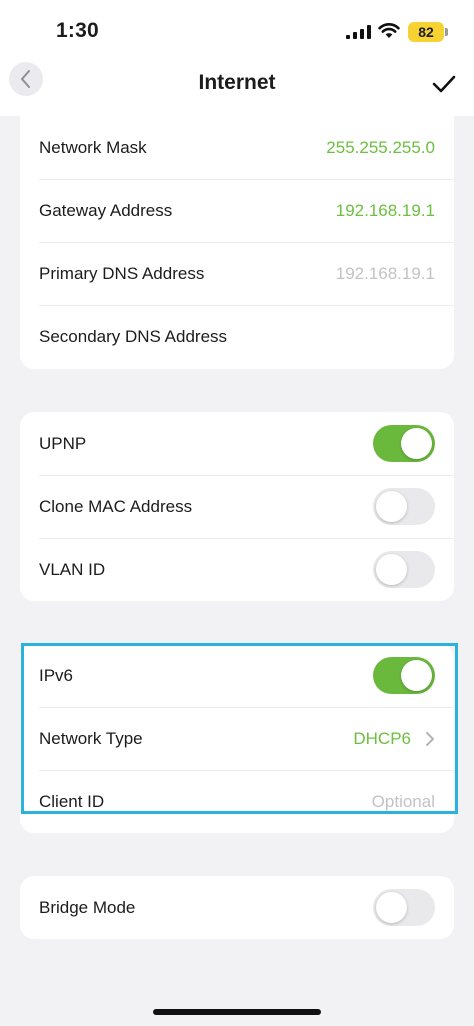 This screenshot has width=474, height=1026. I want to click on battery-level: 82, so click(426, 32).